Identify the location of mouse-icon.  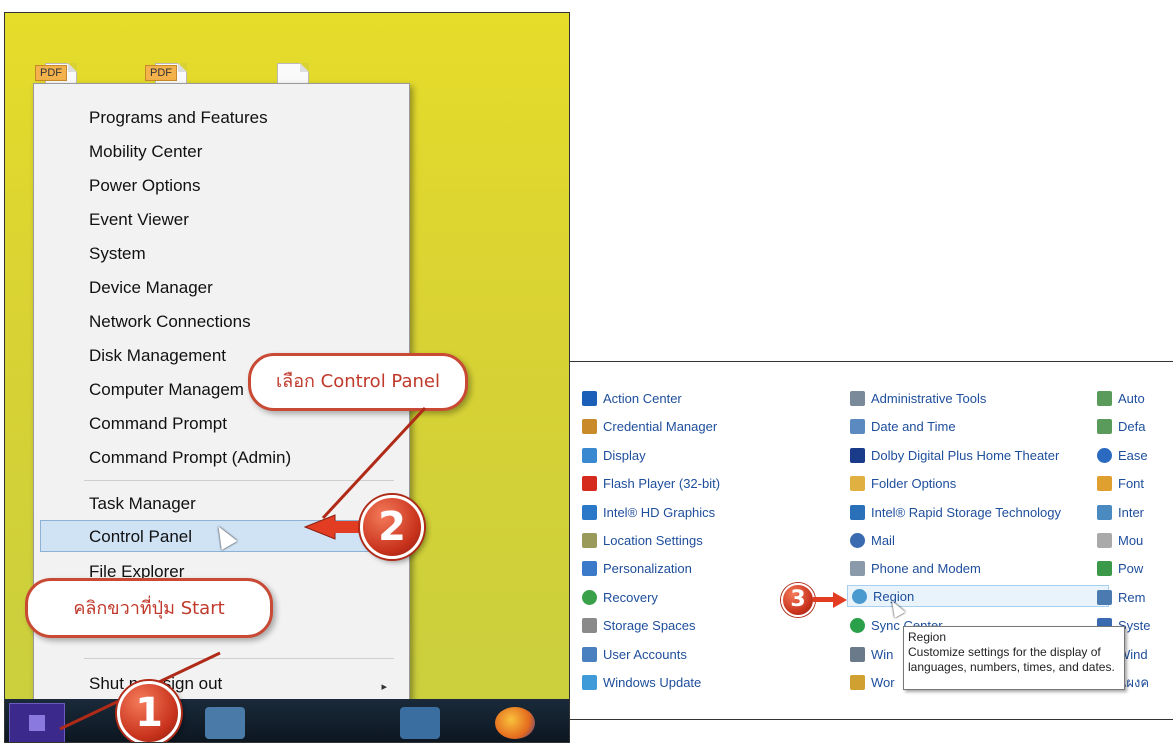
(1104, 540).